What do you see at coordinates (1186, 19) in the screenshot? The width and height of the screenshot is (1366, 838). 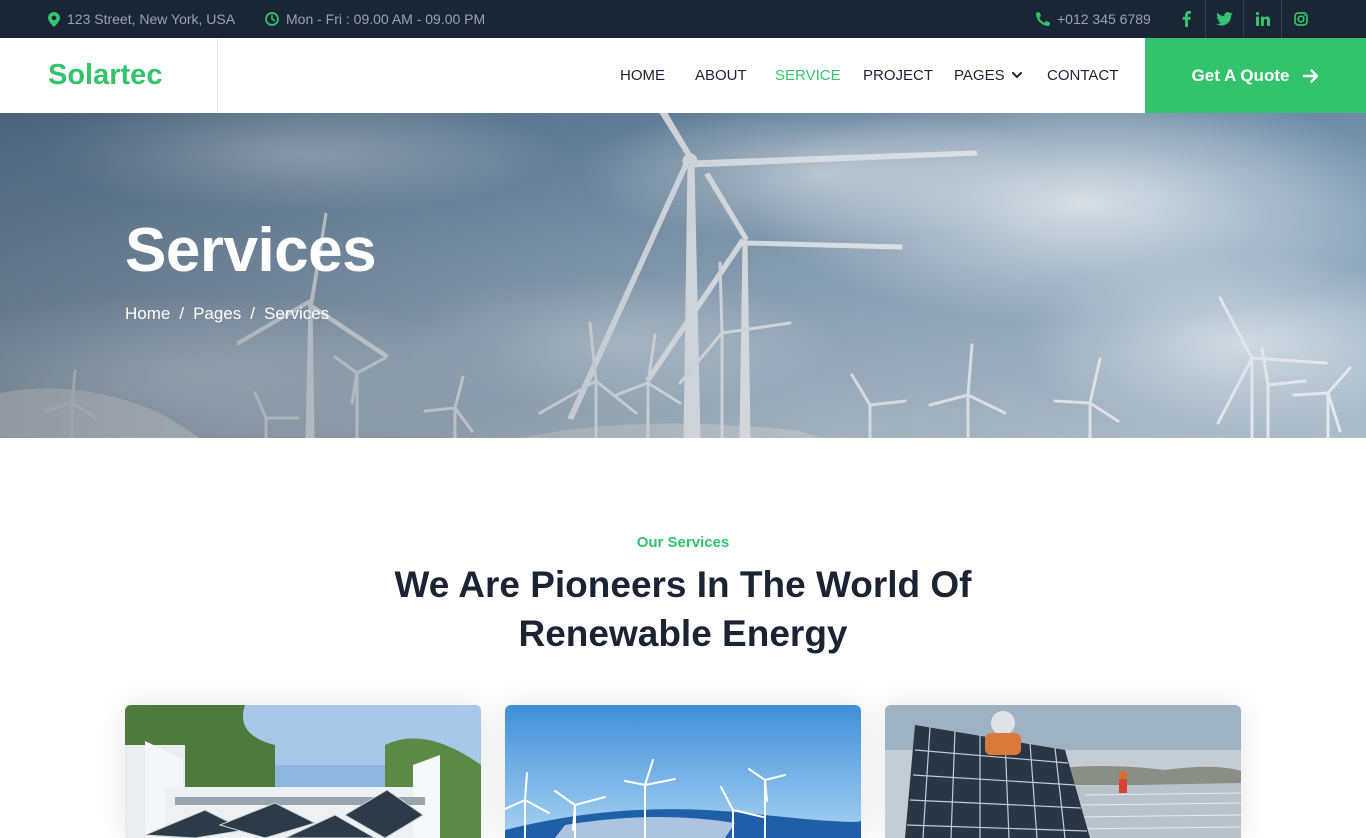 I see `facebook-icon` at bounding box center [1186, 19].